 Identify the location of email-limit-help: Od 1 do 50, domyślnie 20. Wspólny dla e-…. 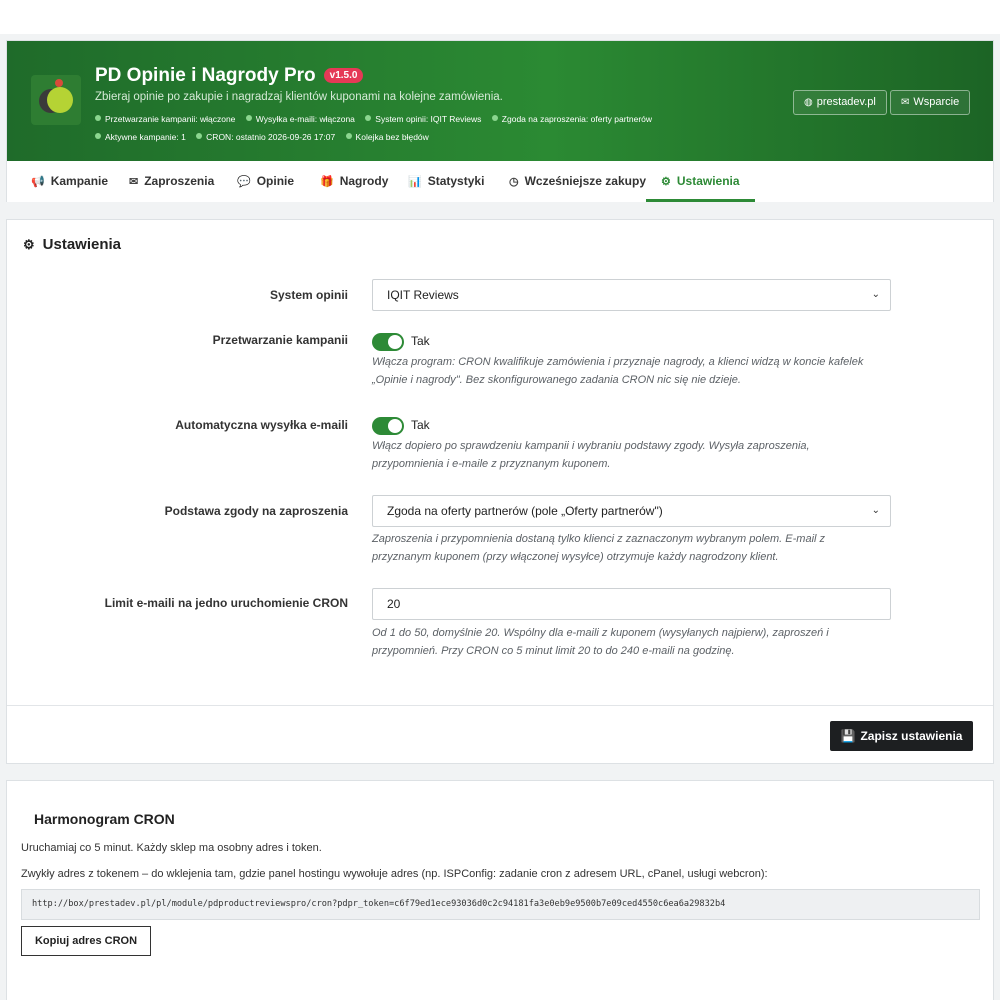
(600, 642).